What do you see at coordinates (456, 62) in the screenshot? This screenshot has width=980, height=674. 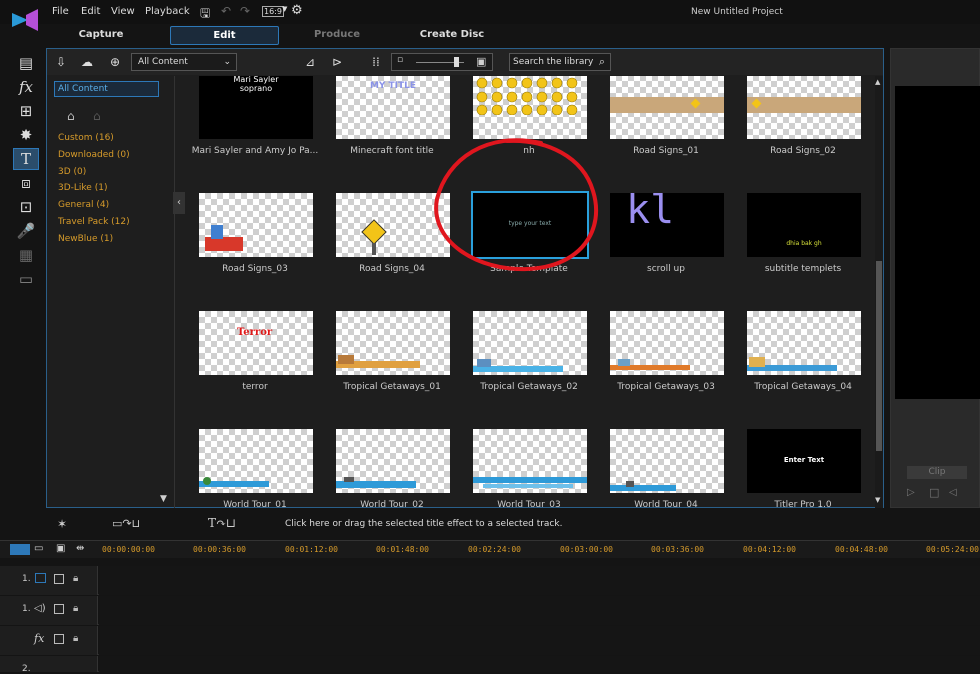 I see `slider-handle` at bounding box center [456, 62].